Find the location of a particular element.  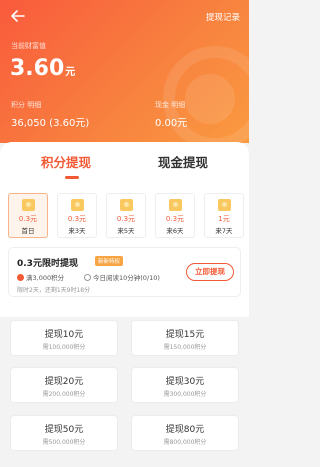

day-card-4: 0.3元 来6天 is located at coordinates (175, 215).